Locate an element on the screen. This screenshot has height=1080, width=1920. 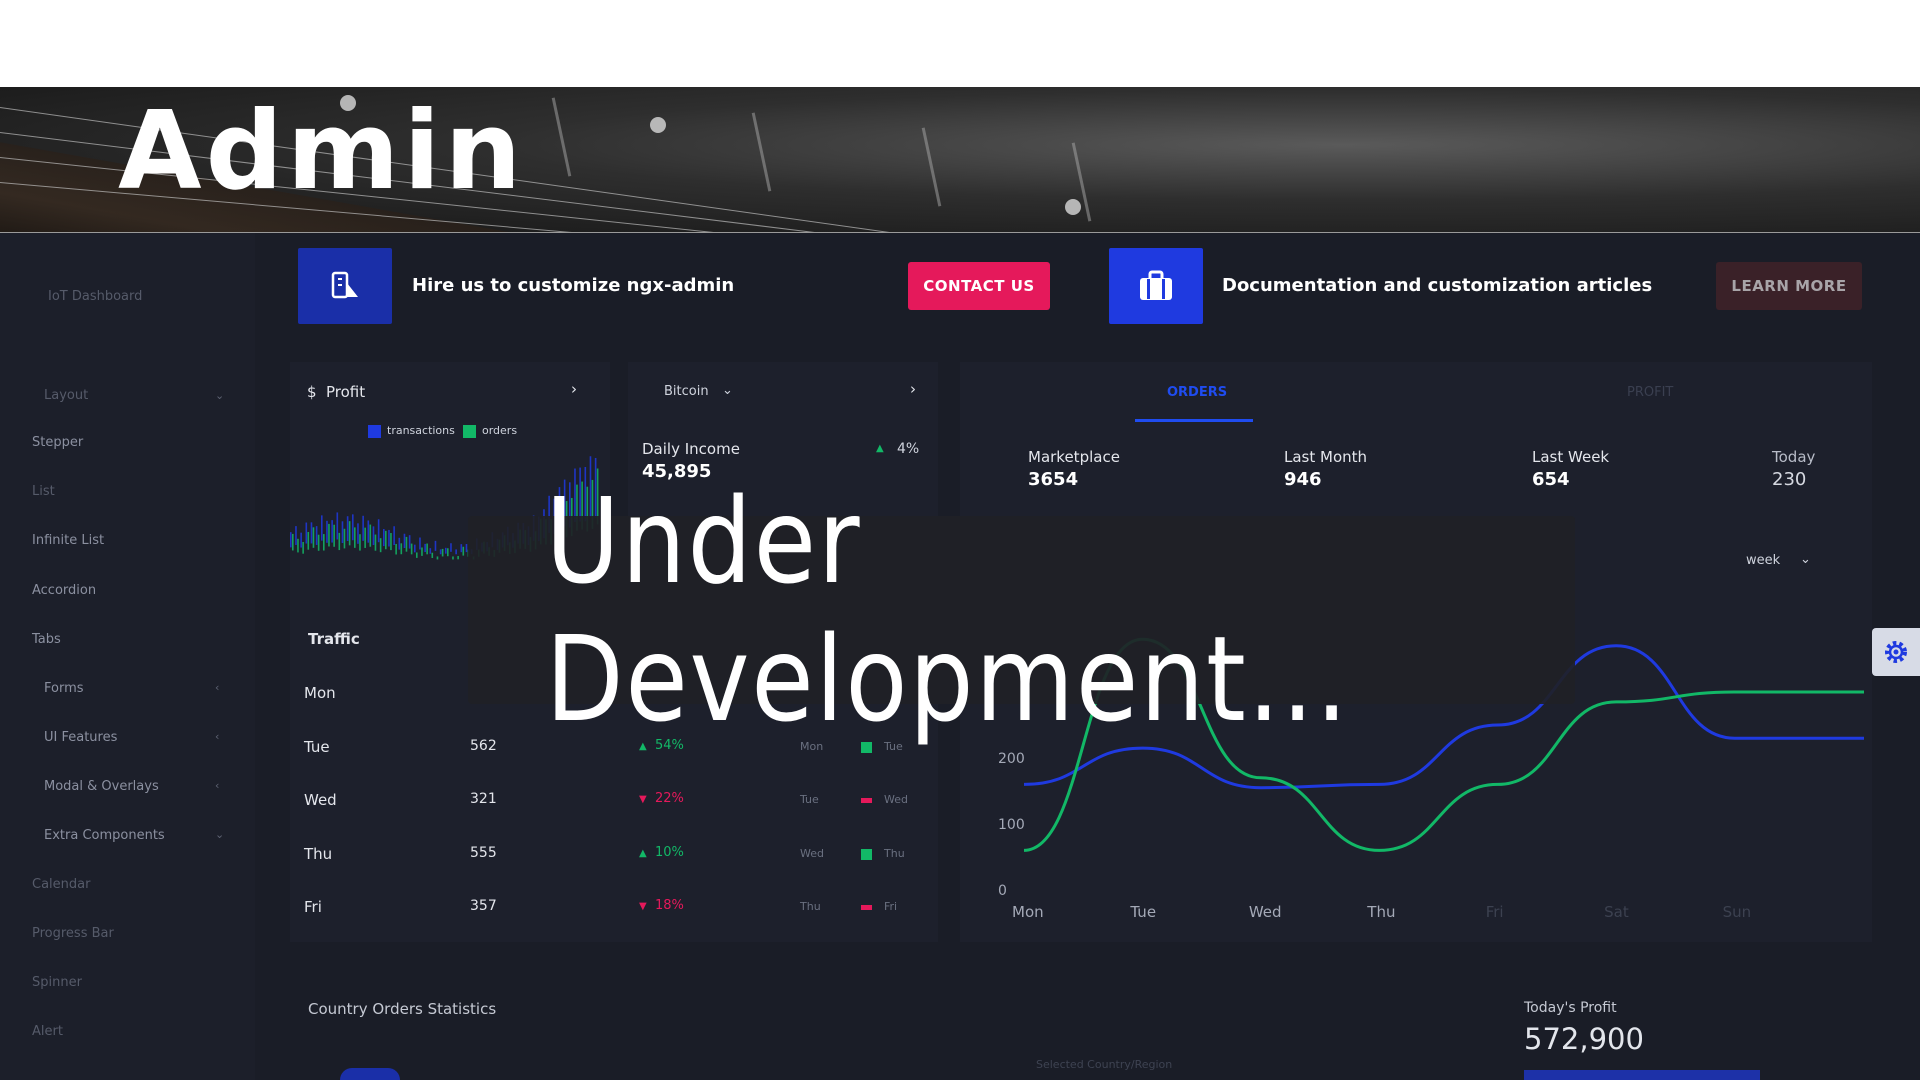
traffic-day: Tue is located at coordinates (317, 746).